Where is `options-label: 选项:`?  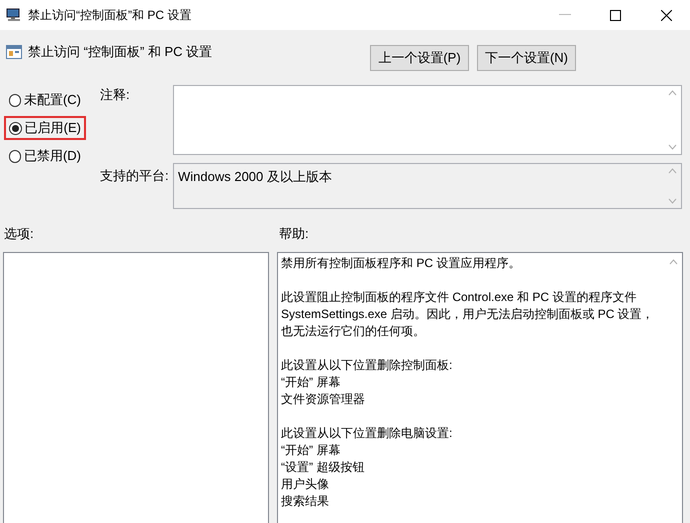 options-label: 选项: is located at coordinates (19, 234).